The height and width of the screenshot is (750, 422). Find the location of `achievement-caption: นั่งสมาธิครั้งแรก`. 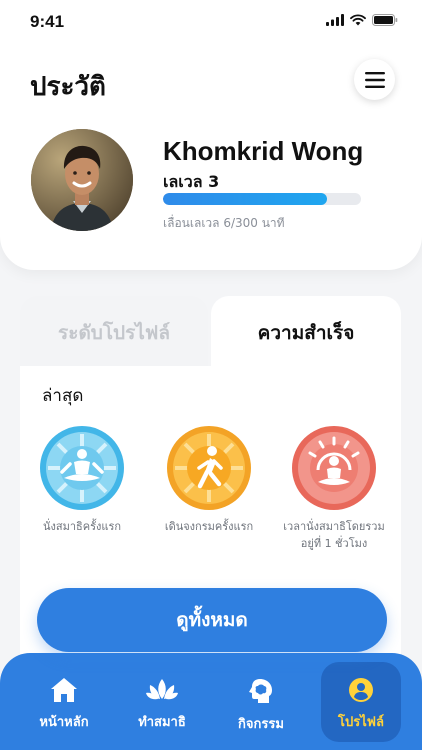

achievement-caption: นั่งสมาธิครั้งแรก is located at coordinates (82, 526).